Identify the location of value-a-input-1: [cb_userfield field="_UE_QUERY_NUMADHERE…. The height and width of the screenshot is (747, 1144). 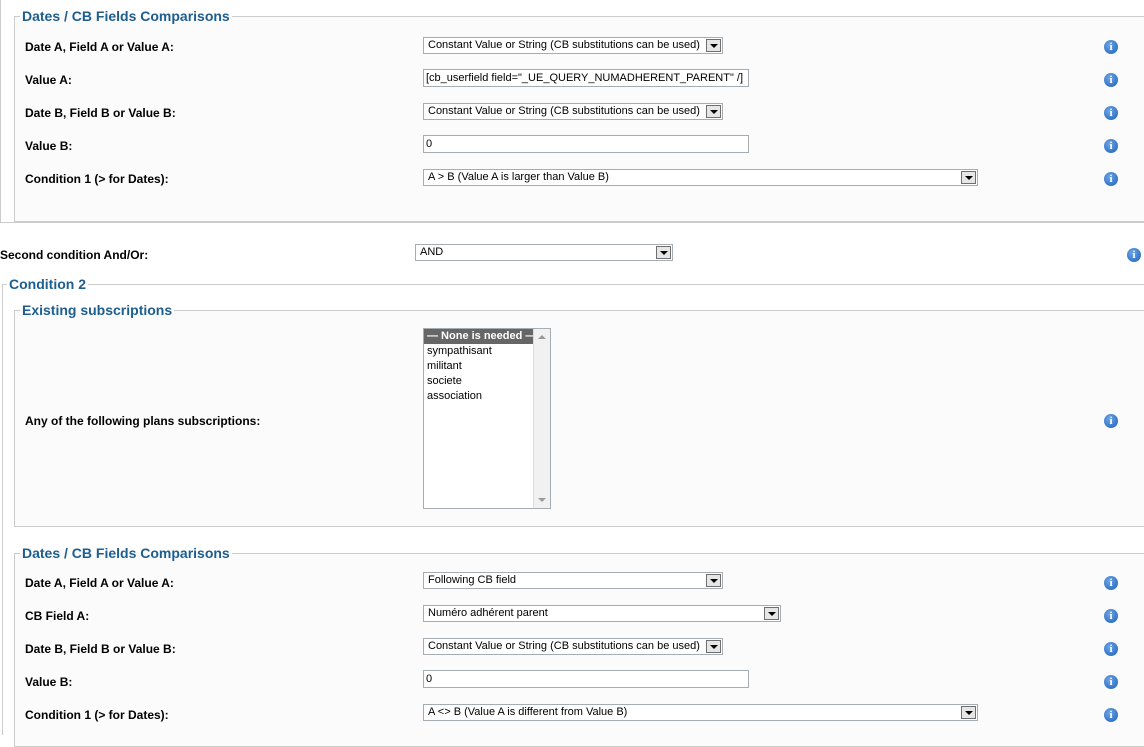
(586, 78).